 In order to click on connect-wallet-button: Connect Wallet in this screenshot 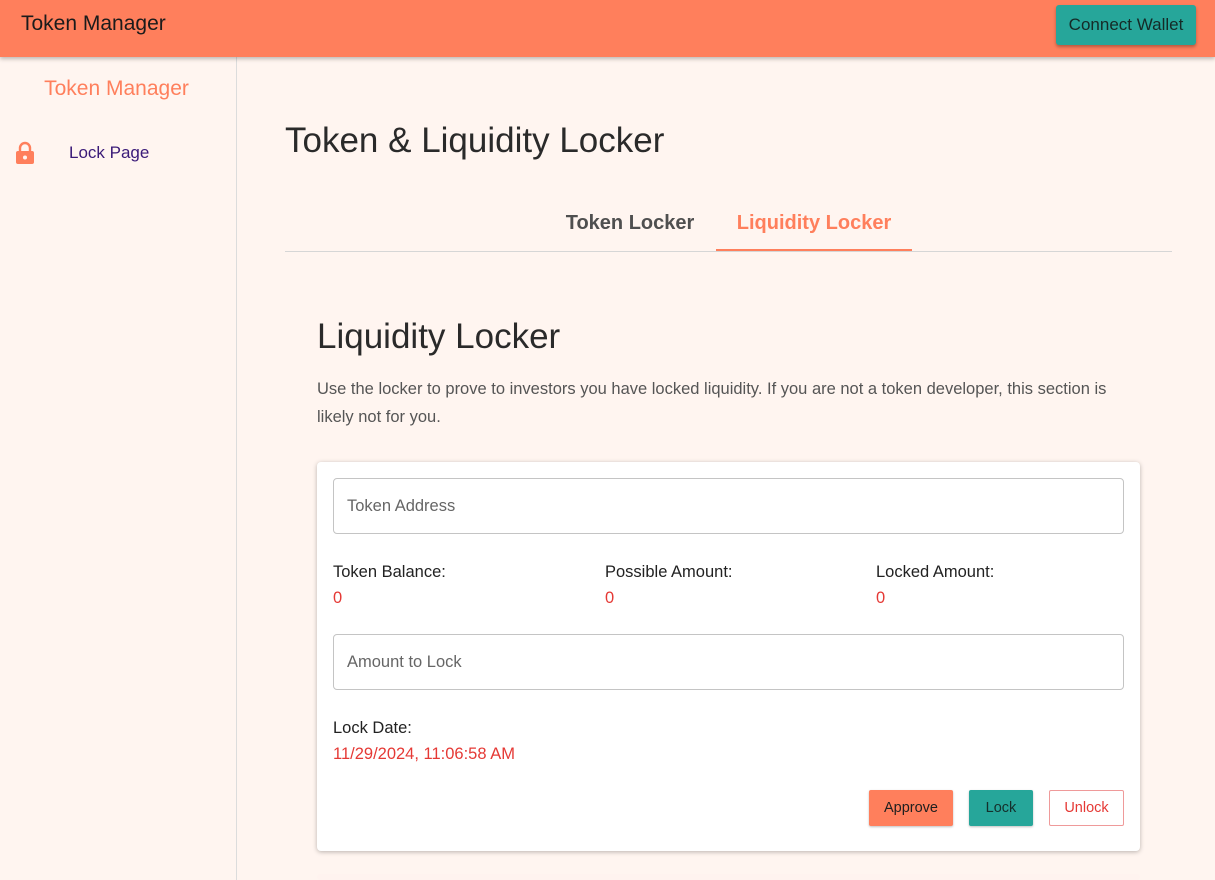, I will do `click(1126, 25)`.